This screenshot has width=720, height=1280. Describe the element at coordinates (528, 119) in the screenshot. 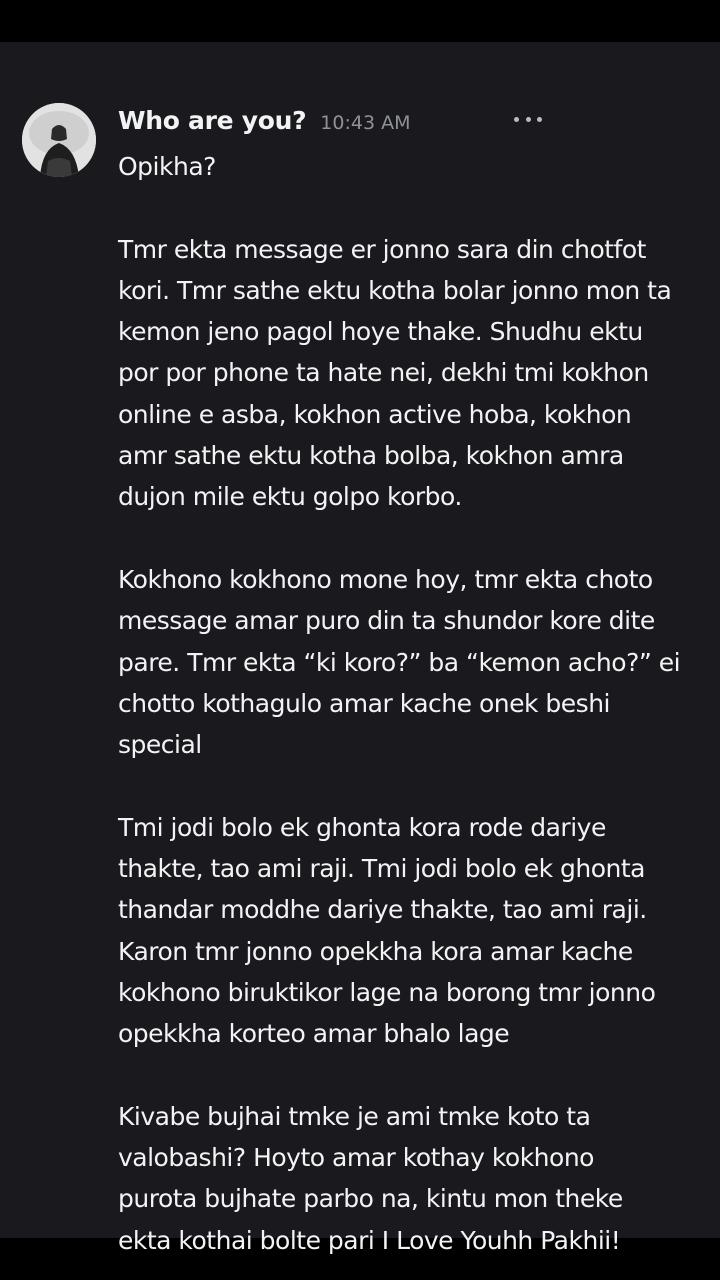

I see `more-options-icon` at that location.